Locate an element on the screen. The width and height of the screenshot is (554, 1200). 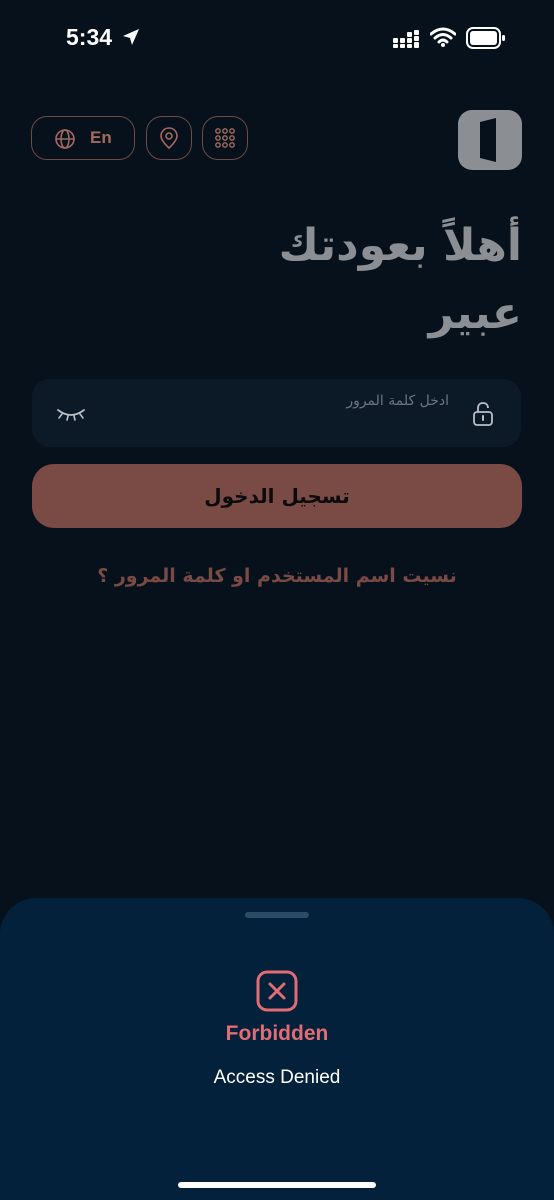
battery-icon is located at coordinates (485, 38).